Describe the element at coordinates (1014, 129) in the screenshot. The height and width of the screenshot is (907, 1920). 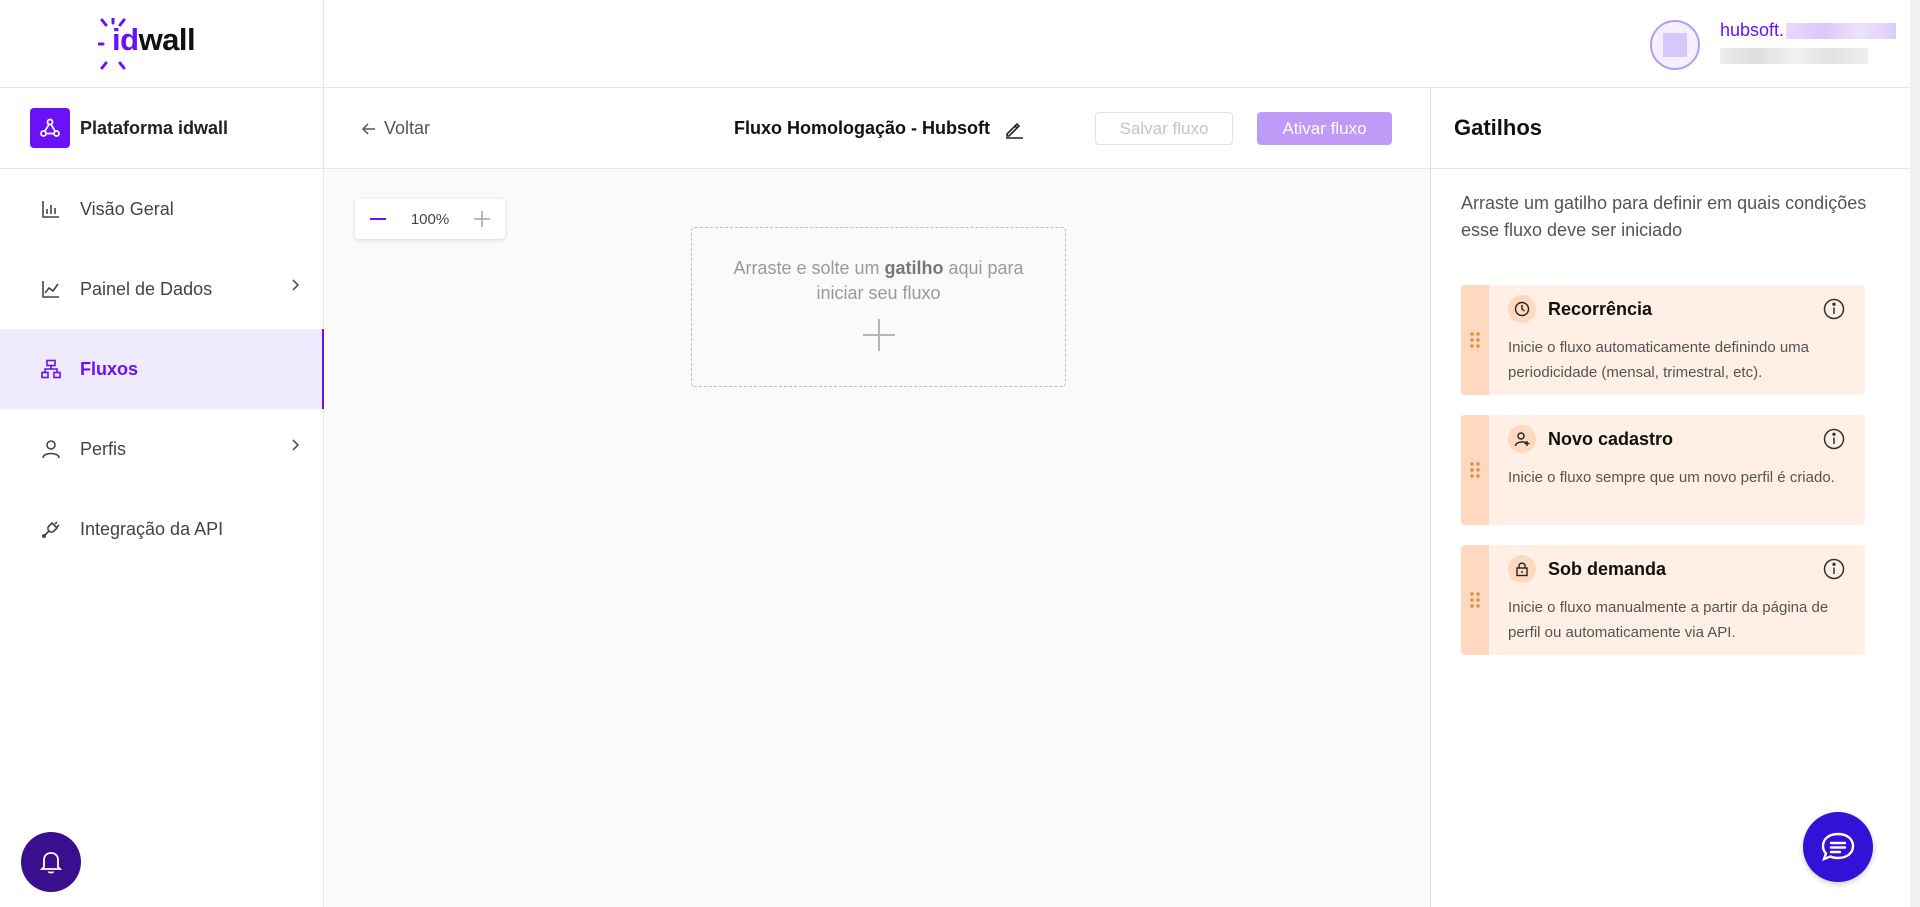
I see `edit-pencil-icon` at that location.